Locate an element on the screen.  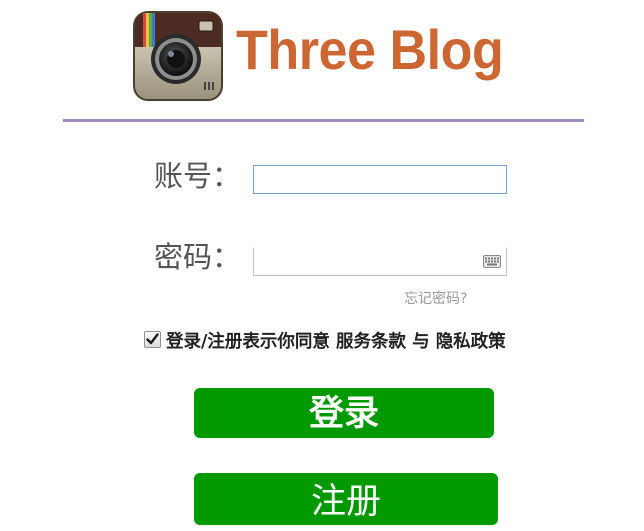
account-input is located at coordinates (380, 179).